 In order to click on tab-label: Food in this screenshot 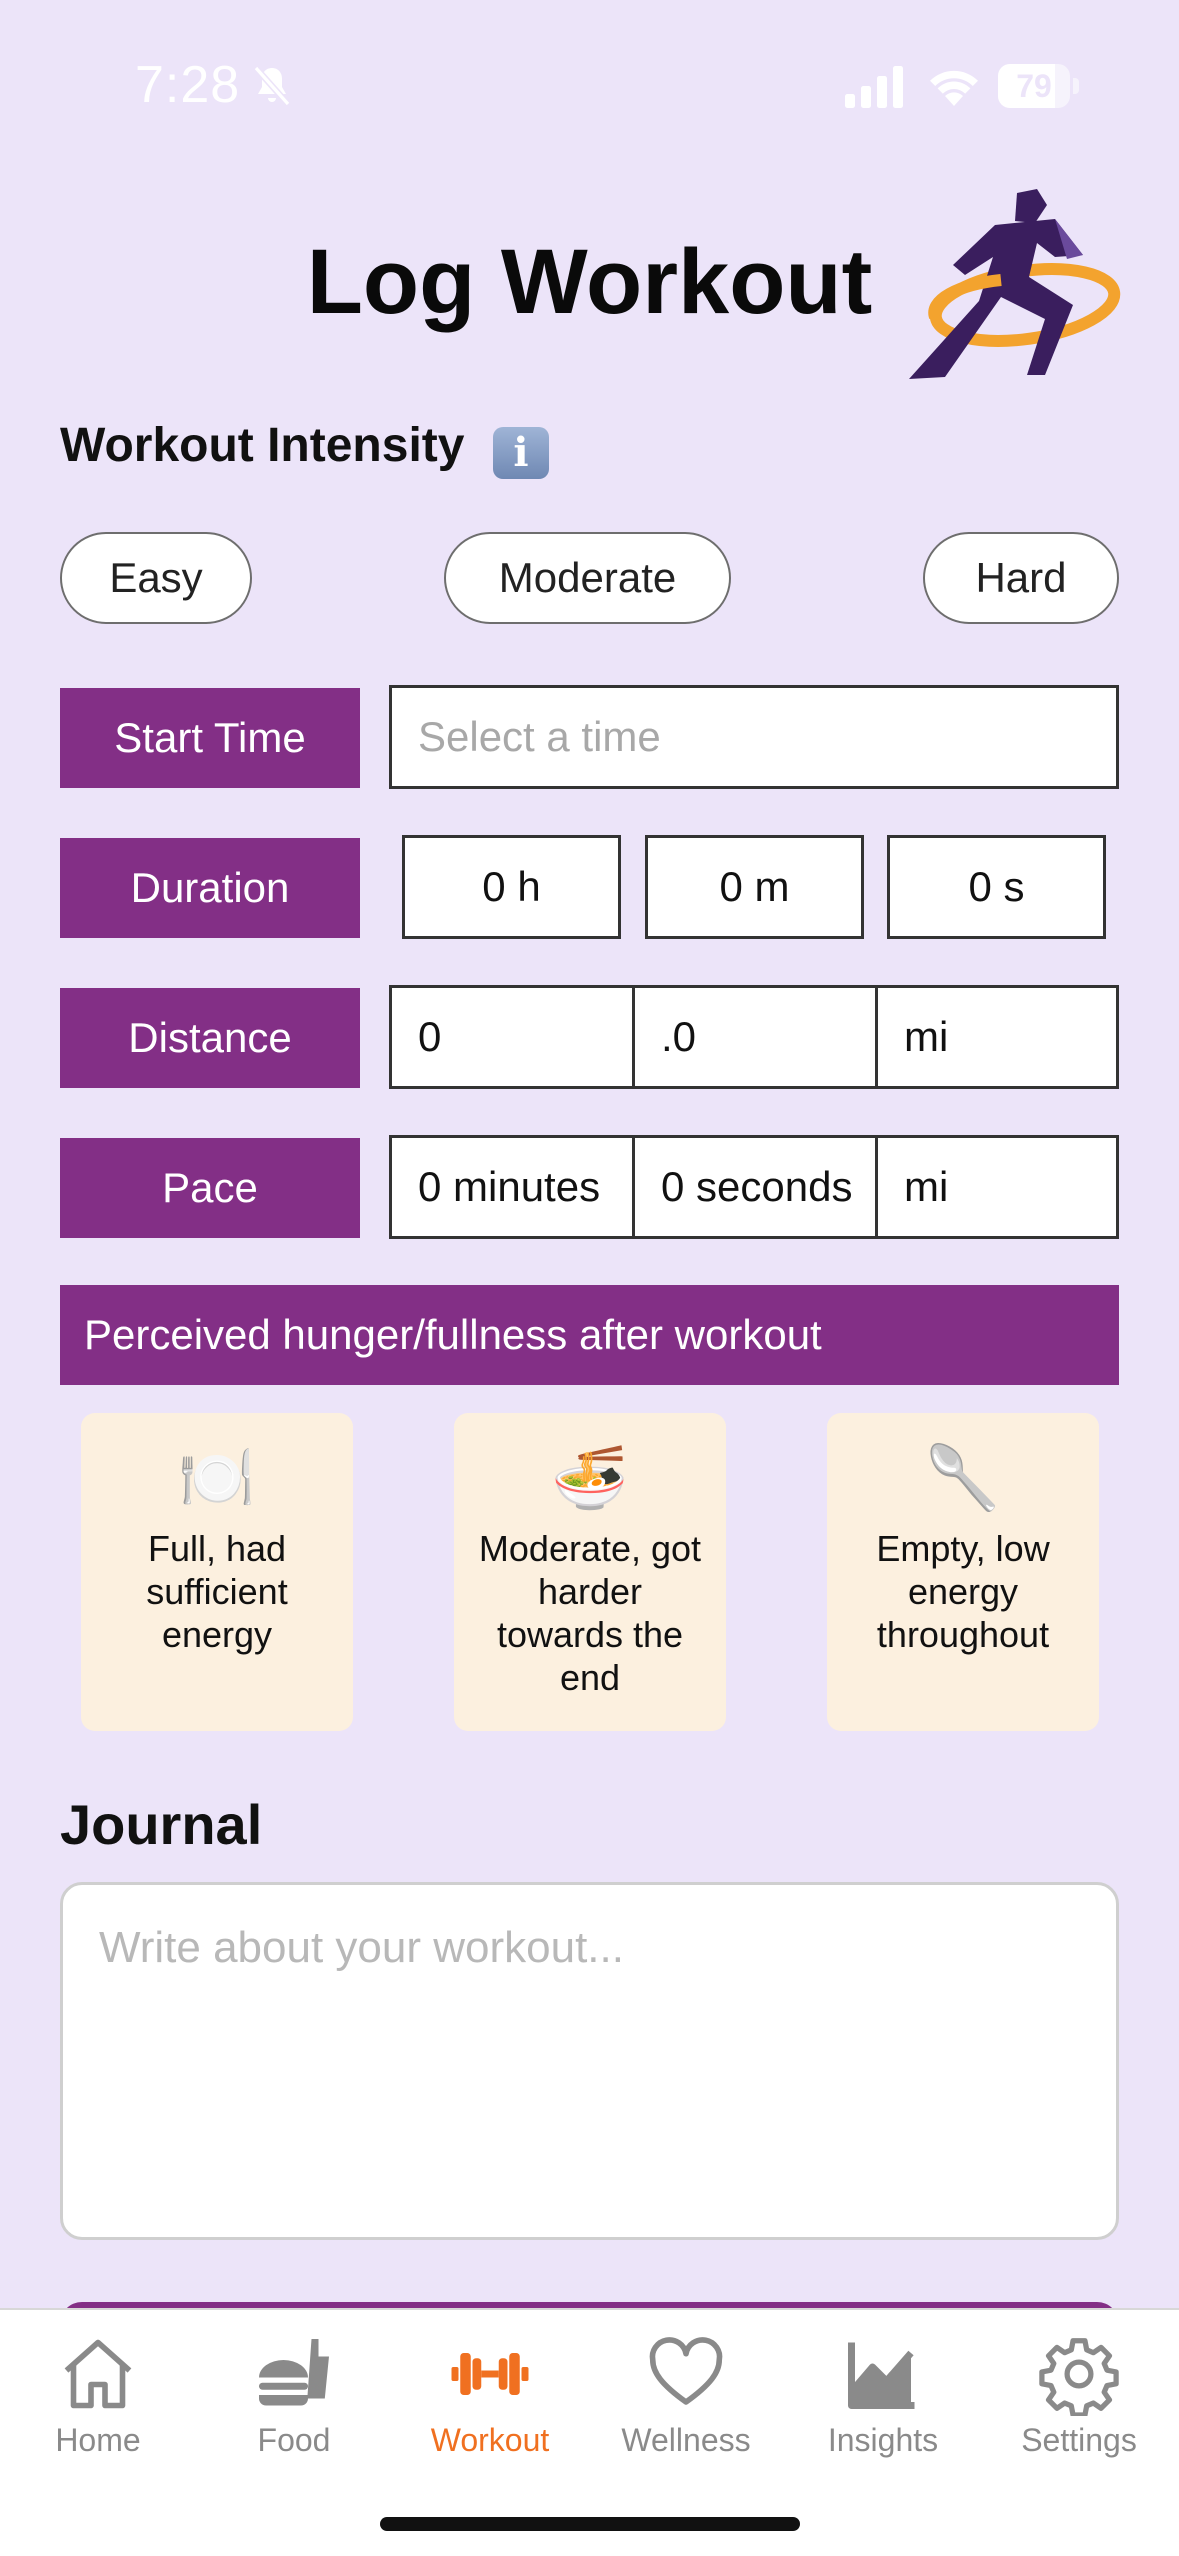, I will do `click(294, 2440)`.